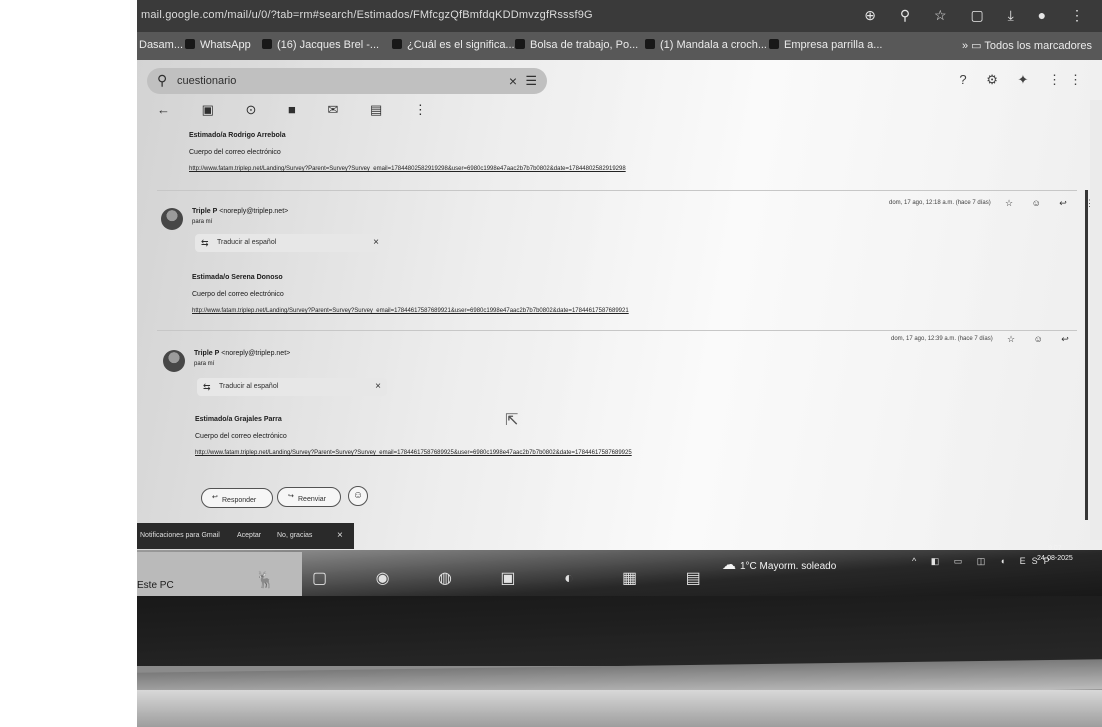  Describe the element at coordinates (517, 578) in the screenshot. I see `taskbar-app-icons: ▢ ◉ ◍ ▣ ◐ ▦ ▤` at that location.